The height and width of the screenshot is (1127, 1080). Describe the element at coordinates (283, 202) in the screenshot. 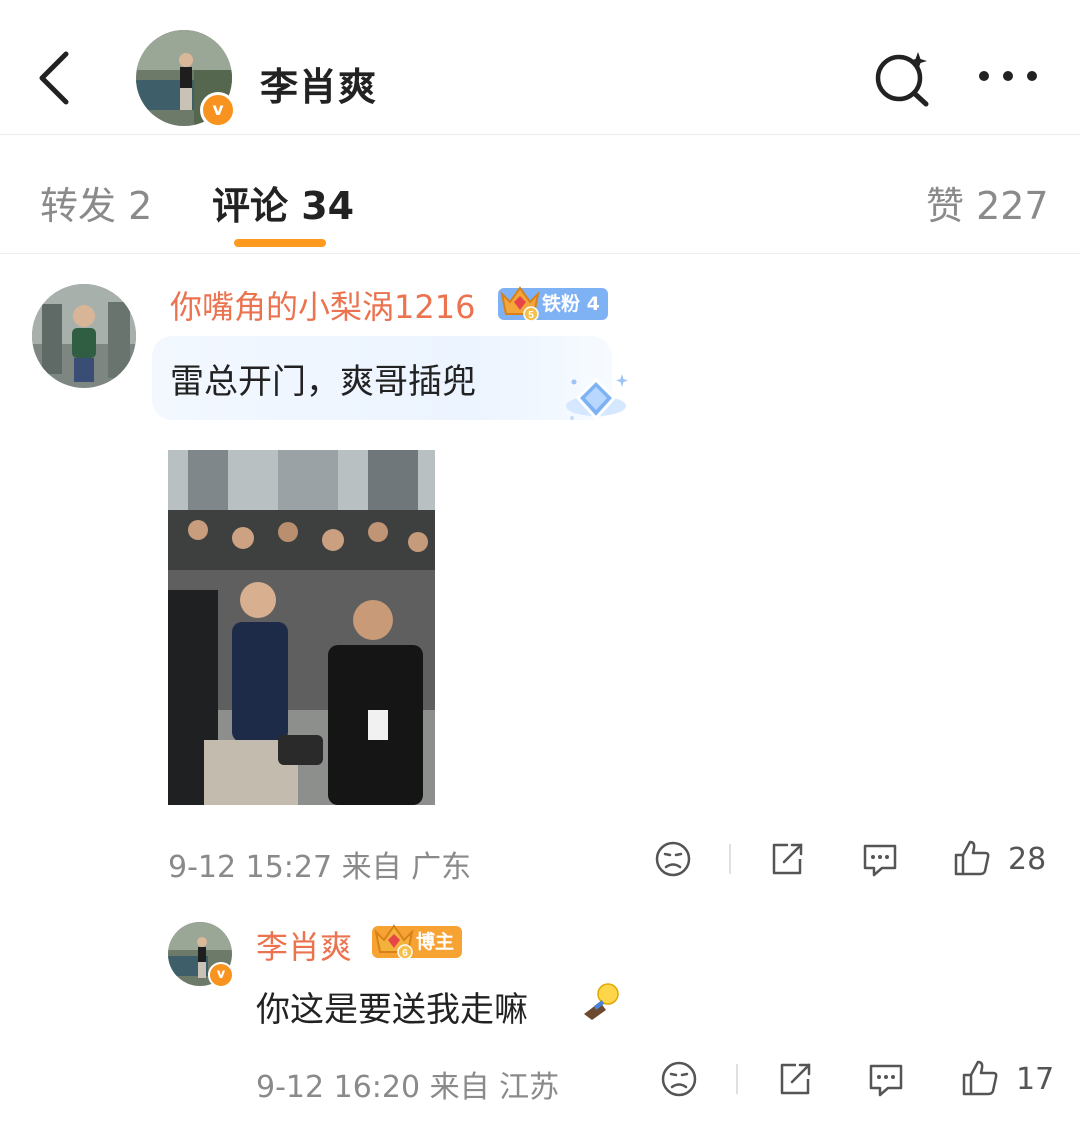

I see `tab-comment: 评论 34` at that location.